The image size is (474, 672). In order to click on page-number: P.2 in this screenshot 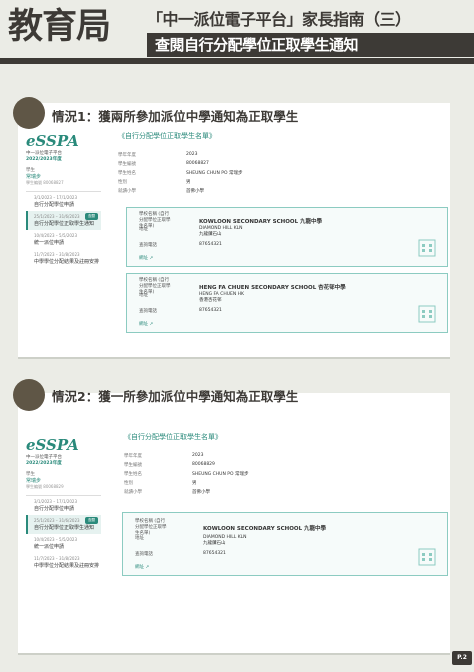, I will do `click(462, 658)`.